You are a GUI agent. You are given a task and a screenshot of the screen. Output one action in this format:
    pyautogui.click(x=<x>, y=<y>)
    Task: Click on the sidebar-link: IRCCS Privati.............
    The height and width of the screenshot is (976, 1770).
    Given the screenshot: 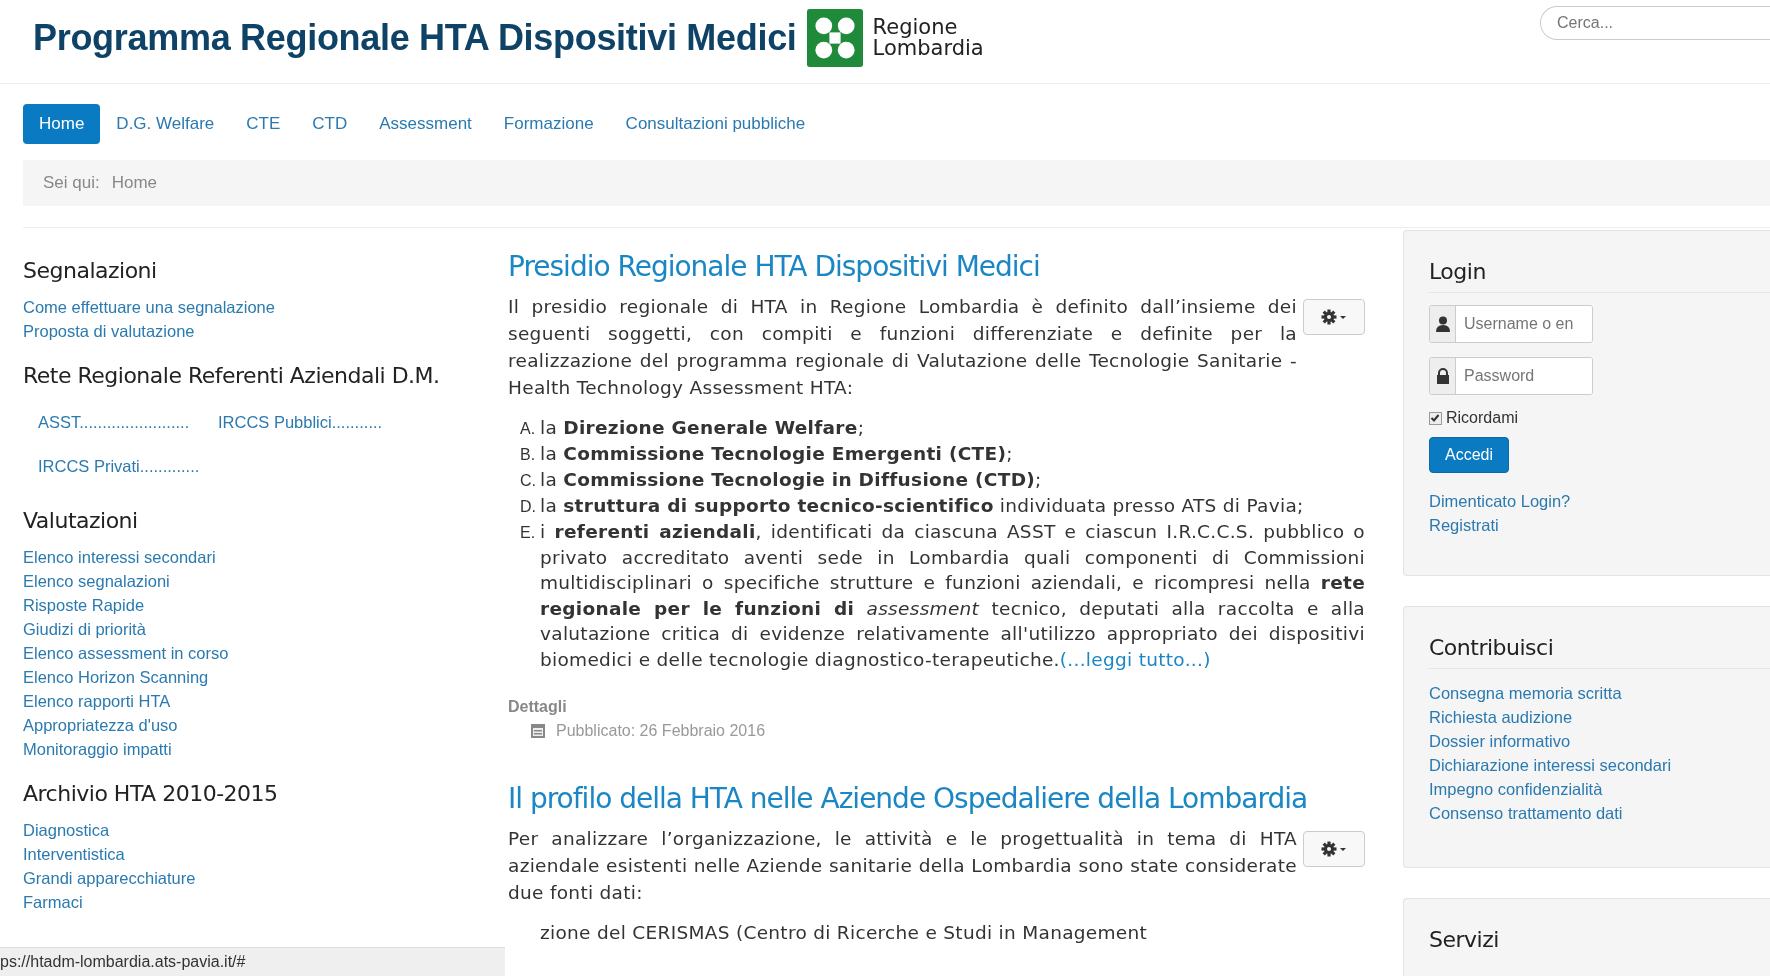 What is the action you would take?
    pyautogui.click(x=128, y=466)
    